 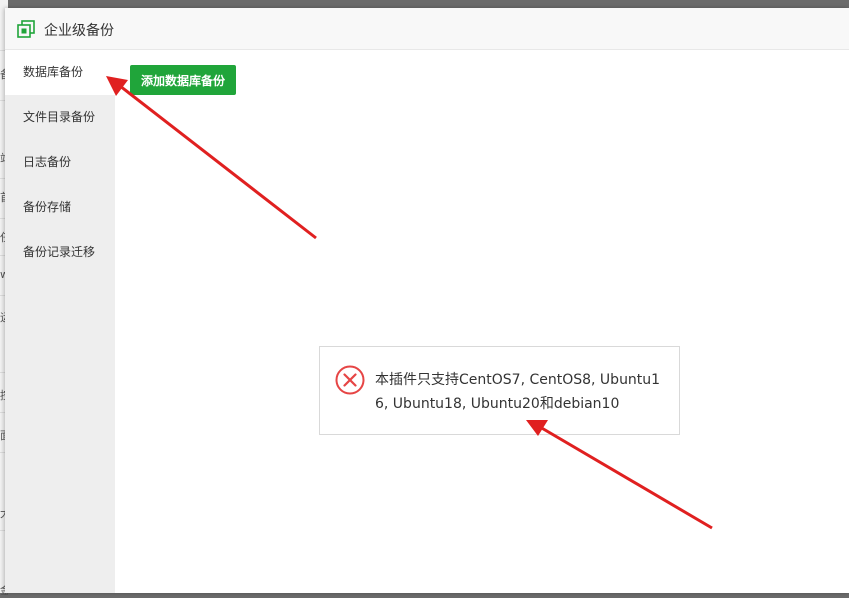 What do you see at coordinates (183, 80) in the screenshot?
I see `add-database-backup-button: 添加数据库备份` at bounding box center [183, 80].